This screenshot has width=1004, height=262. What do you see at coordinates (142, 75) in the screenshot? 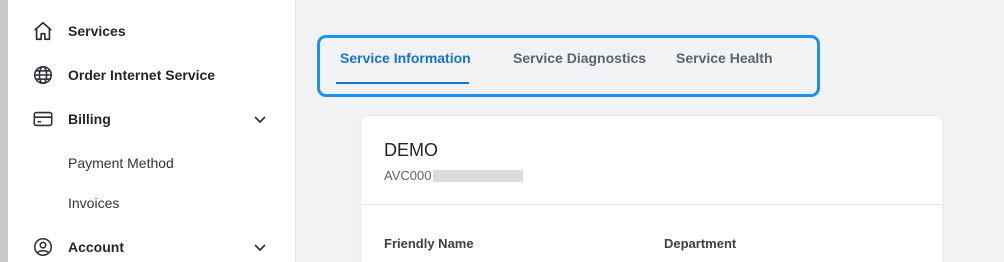
I see `sidebar-item-label: Order Internet Service` at bounding box center [142, 75].